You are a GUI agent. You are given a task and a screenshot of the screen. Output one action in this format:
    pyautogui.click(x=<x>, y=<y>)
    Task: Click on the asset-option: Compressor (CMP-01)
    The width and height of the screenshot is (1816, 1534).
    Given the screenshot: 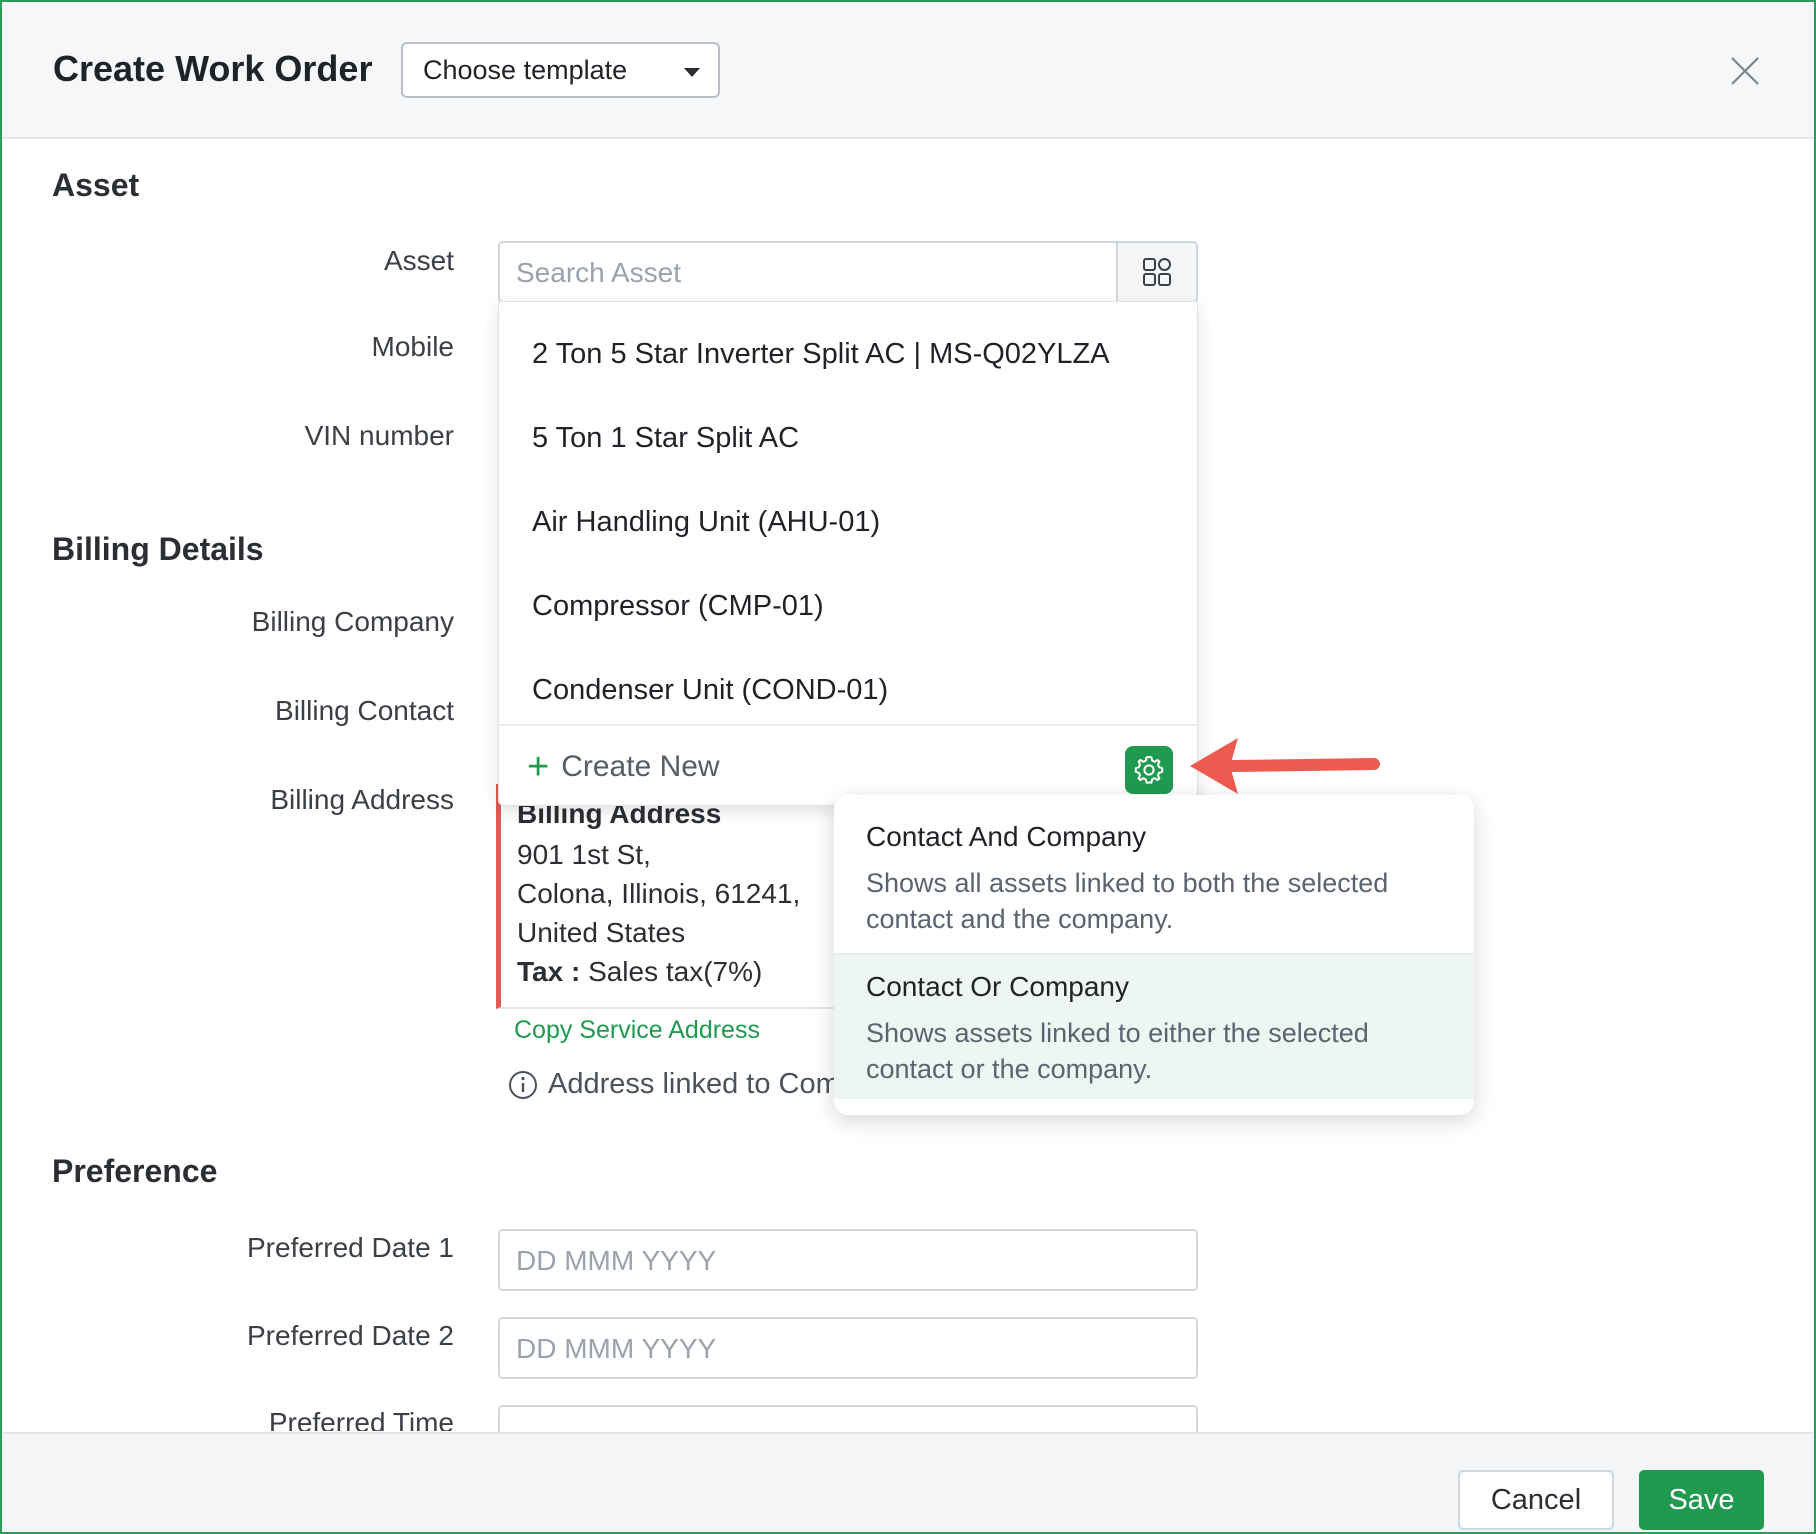 What is the action you would take?
    pyautogui.click(x=678, y=606)
    